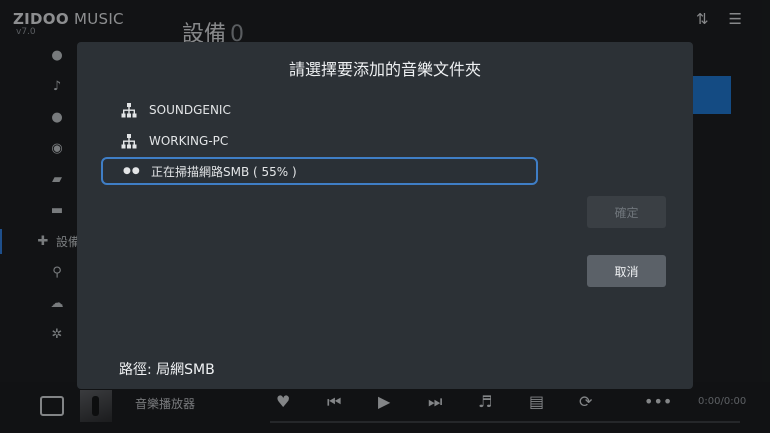 Image resolution: width=770 pixels, height=433 pixels. I want to click on folder-item-soundgenic: SOUNDGENIC, so click(319, 110).